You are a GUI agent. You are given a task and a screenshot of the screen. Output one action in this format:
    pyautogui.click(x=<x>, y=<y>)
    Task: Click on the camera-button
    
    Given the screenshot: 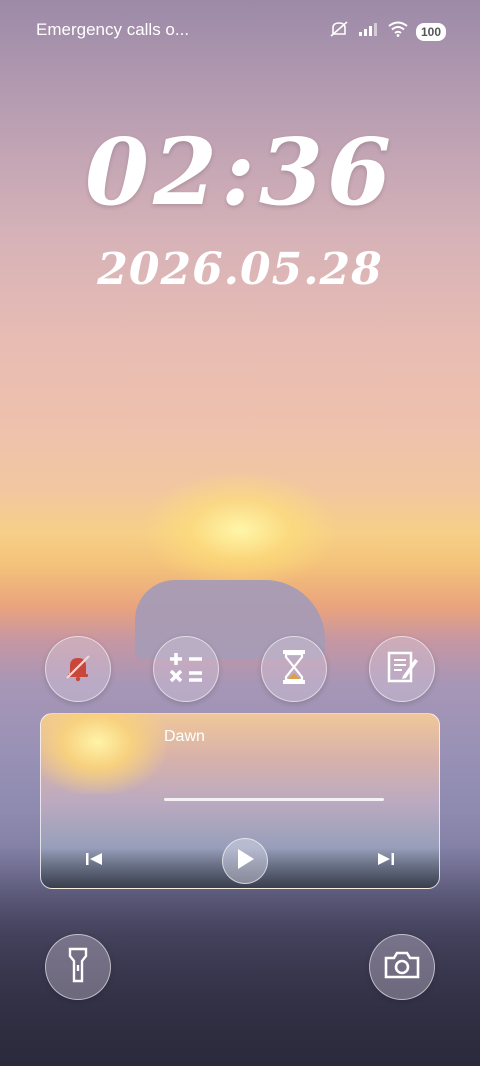 What is the action you would take?
    pyautogui.click(x=402, y=967)
    